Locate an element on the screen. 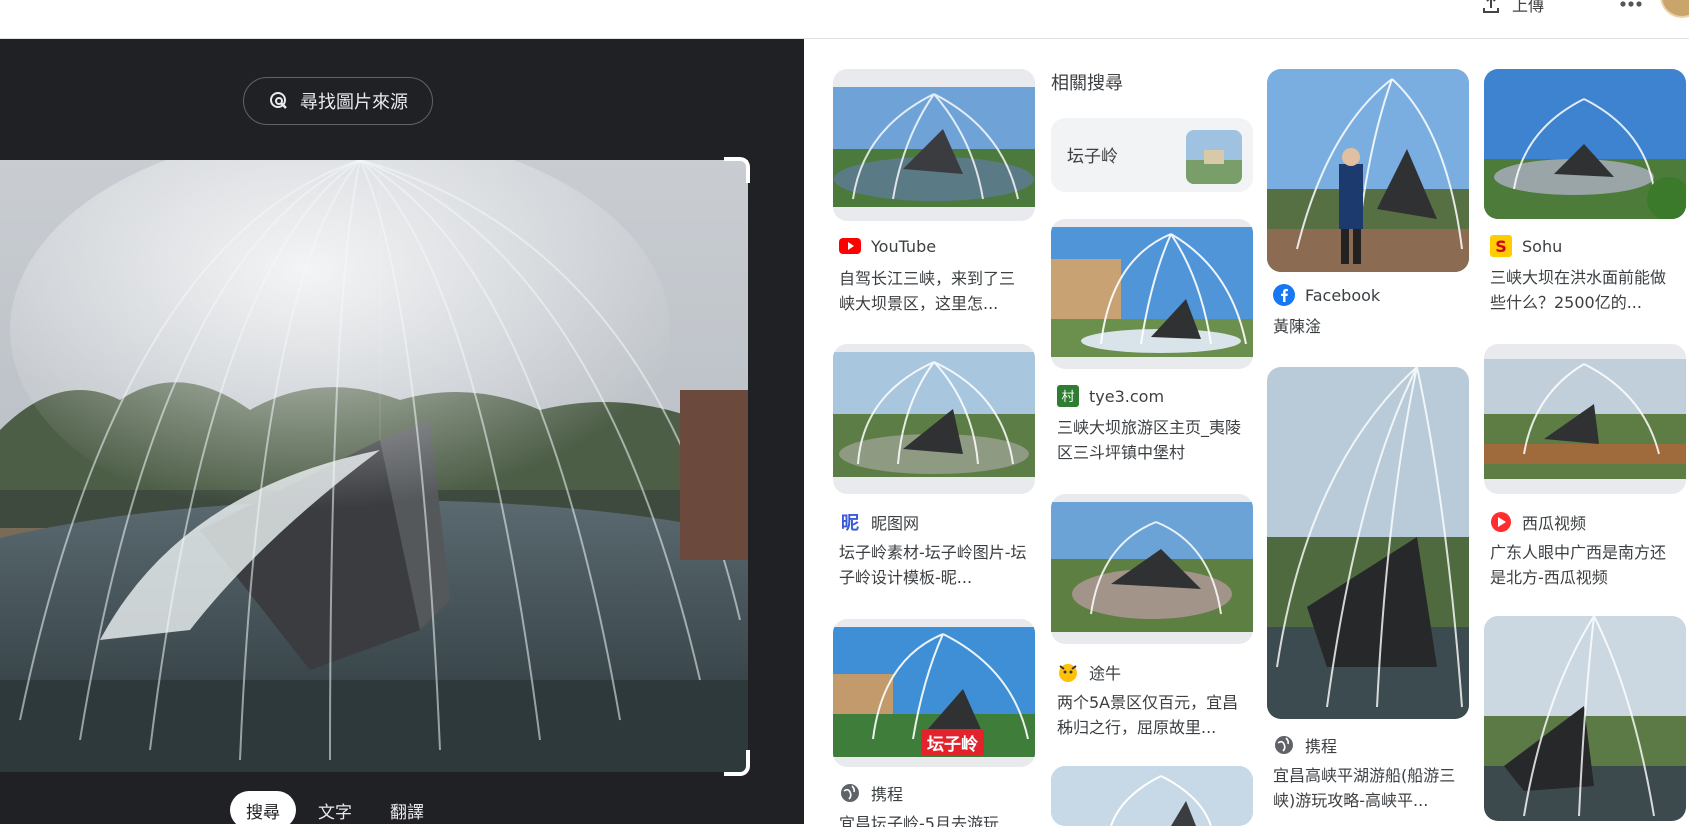 The image size is (1689, 831). result-source-name: 西瓜视频 is located at coordinates (1554, 523).